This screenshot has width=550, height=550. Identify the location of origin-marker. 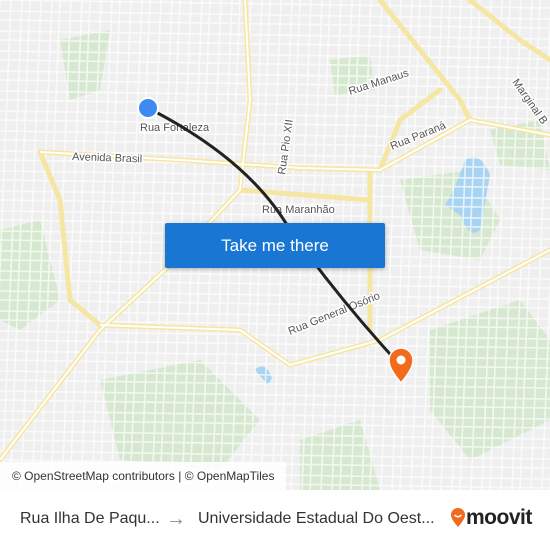
(148, 108).